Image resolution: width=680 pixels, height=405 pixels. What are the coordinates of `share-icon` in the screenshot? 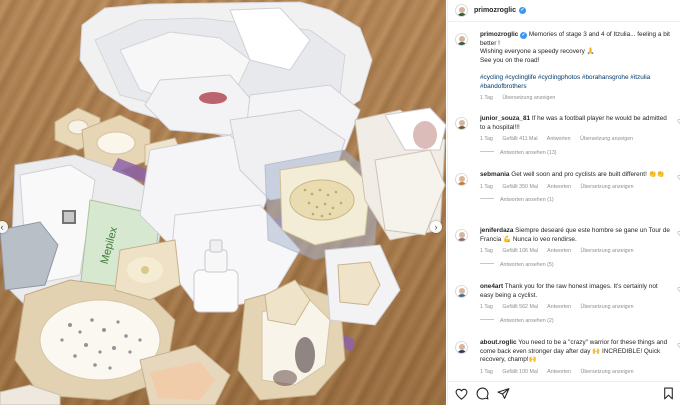 It's located at (503, 394).